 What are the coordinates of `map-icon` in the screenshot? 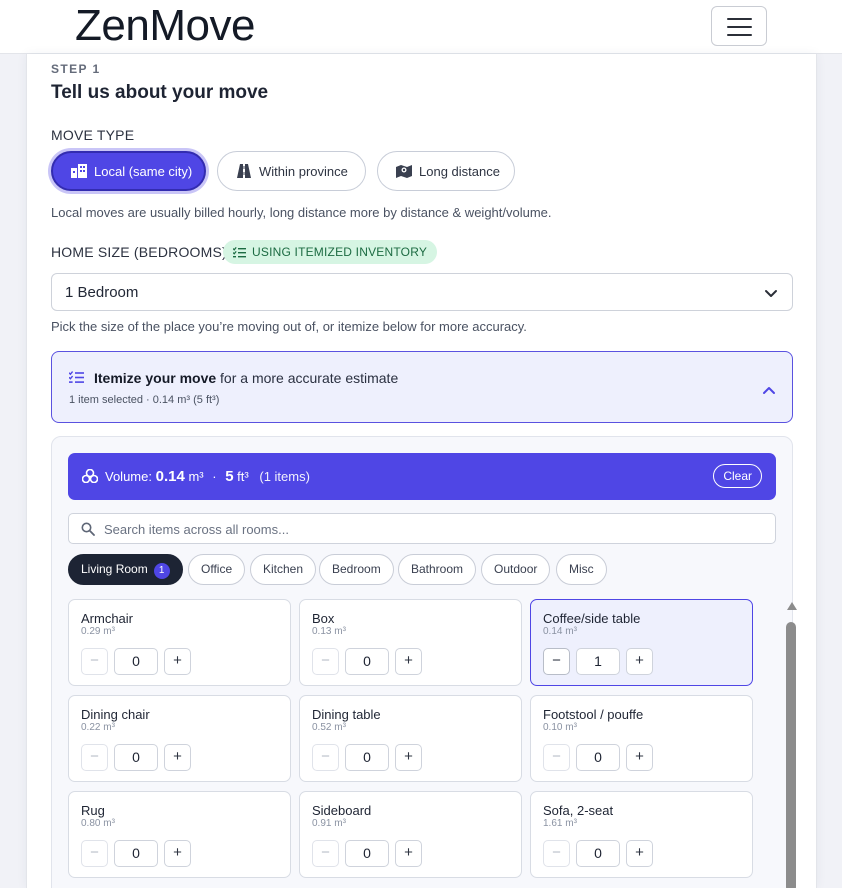 It's located at (404, 171).